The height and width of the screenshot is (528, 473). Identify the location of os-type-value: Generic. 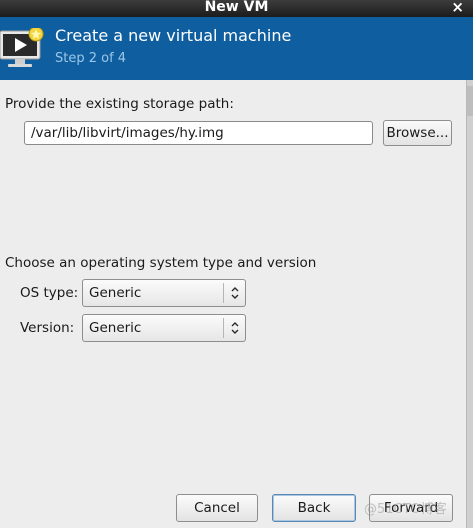
(115, 293).